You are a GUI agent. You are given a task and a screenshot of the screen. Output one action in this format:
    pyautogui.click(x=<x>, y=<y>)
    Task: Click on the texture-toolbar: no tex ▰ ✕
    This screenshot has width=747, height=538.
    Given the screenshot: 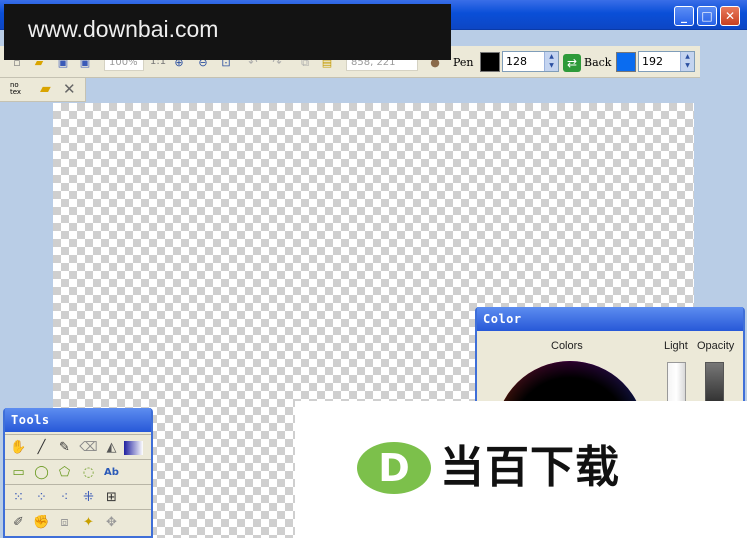 What is the action you would take?
    pyautogui.click(x=43, y=90)
    